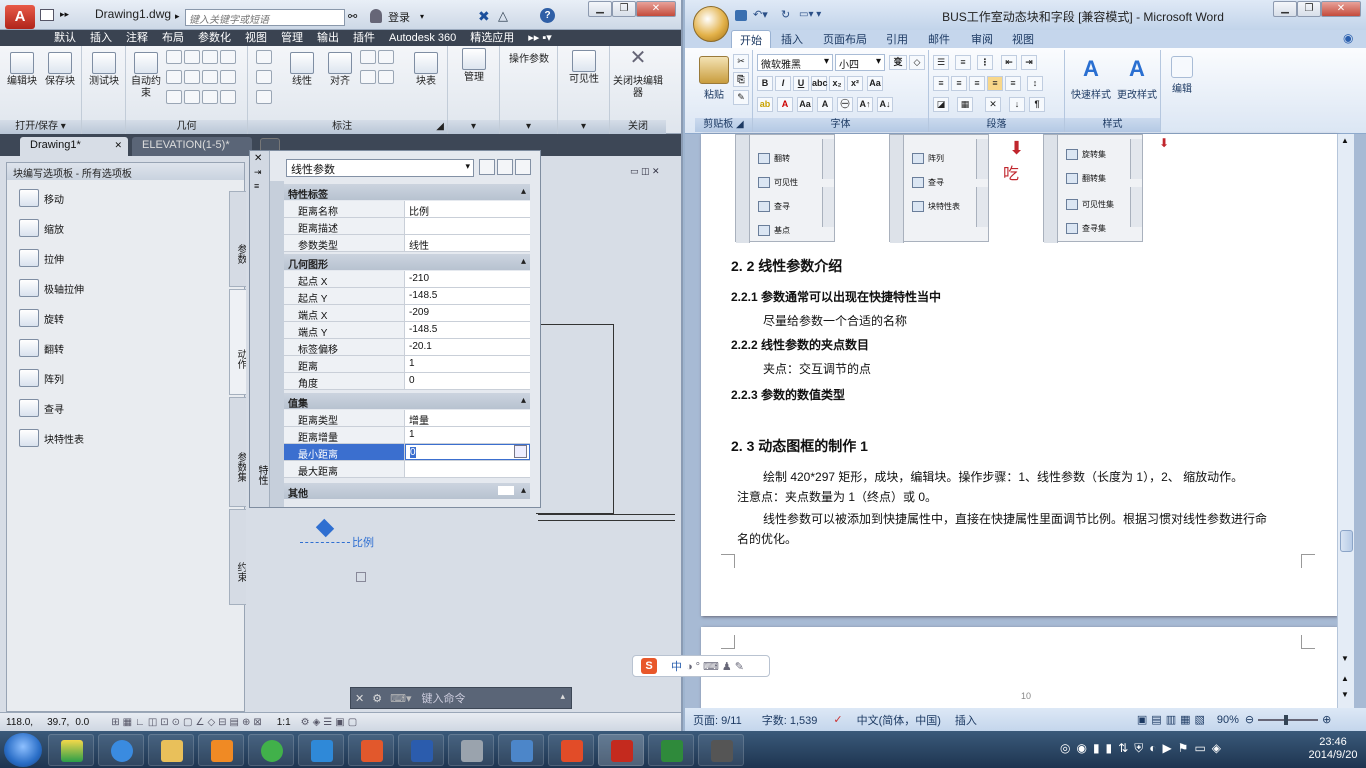  Describe the element at coordinates (1288, 719) in the screenshot. I see `zoom-slider` at that location.